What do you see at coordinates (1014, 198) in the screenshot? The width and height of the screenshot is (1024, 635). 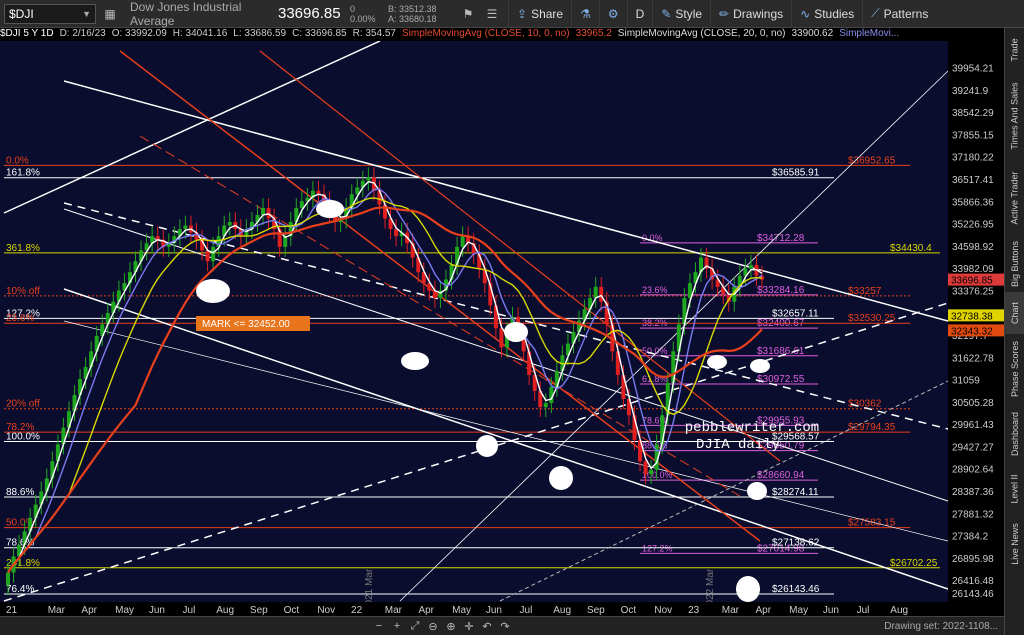 I see `side-tab-active-trader: Active Trader` at bounding box center [1014, 198].